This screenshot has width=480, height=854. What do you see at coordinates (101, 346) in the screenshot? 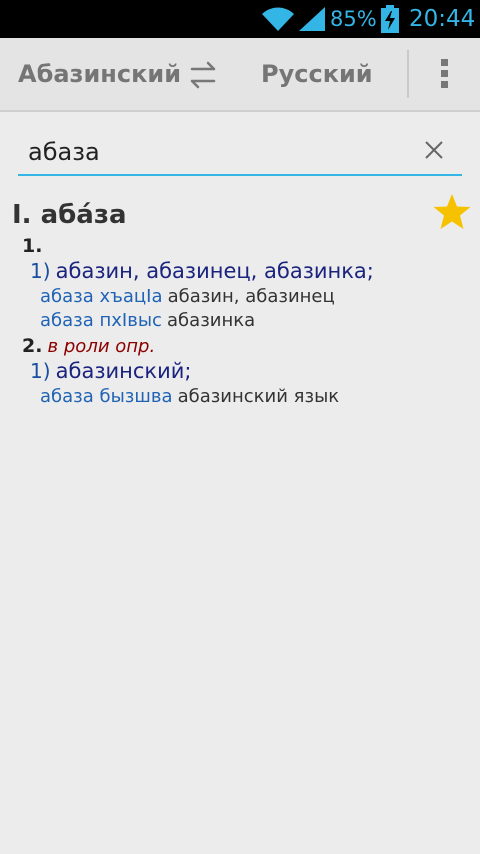
I see `grammar-label: в роли опр.` at bounding box center [101, 346].